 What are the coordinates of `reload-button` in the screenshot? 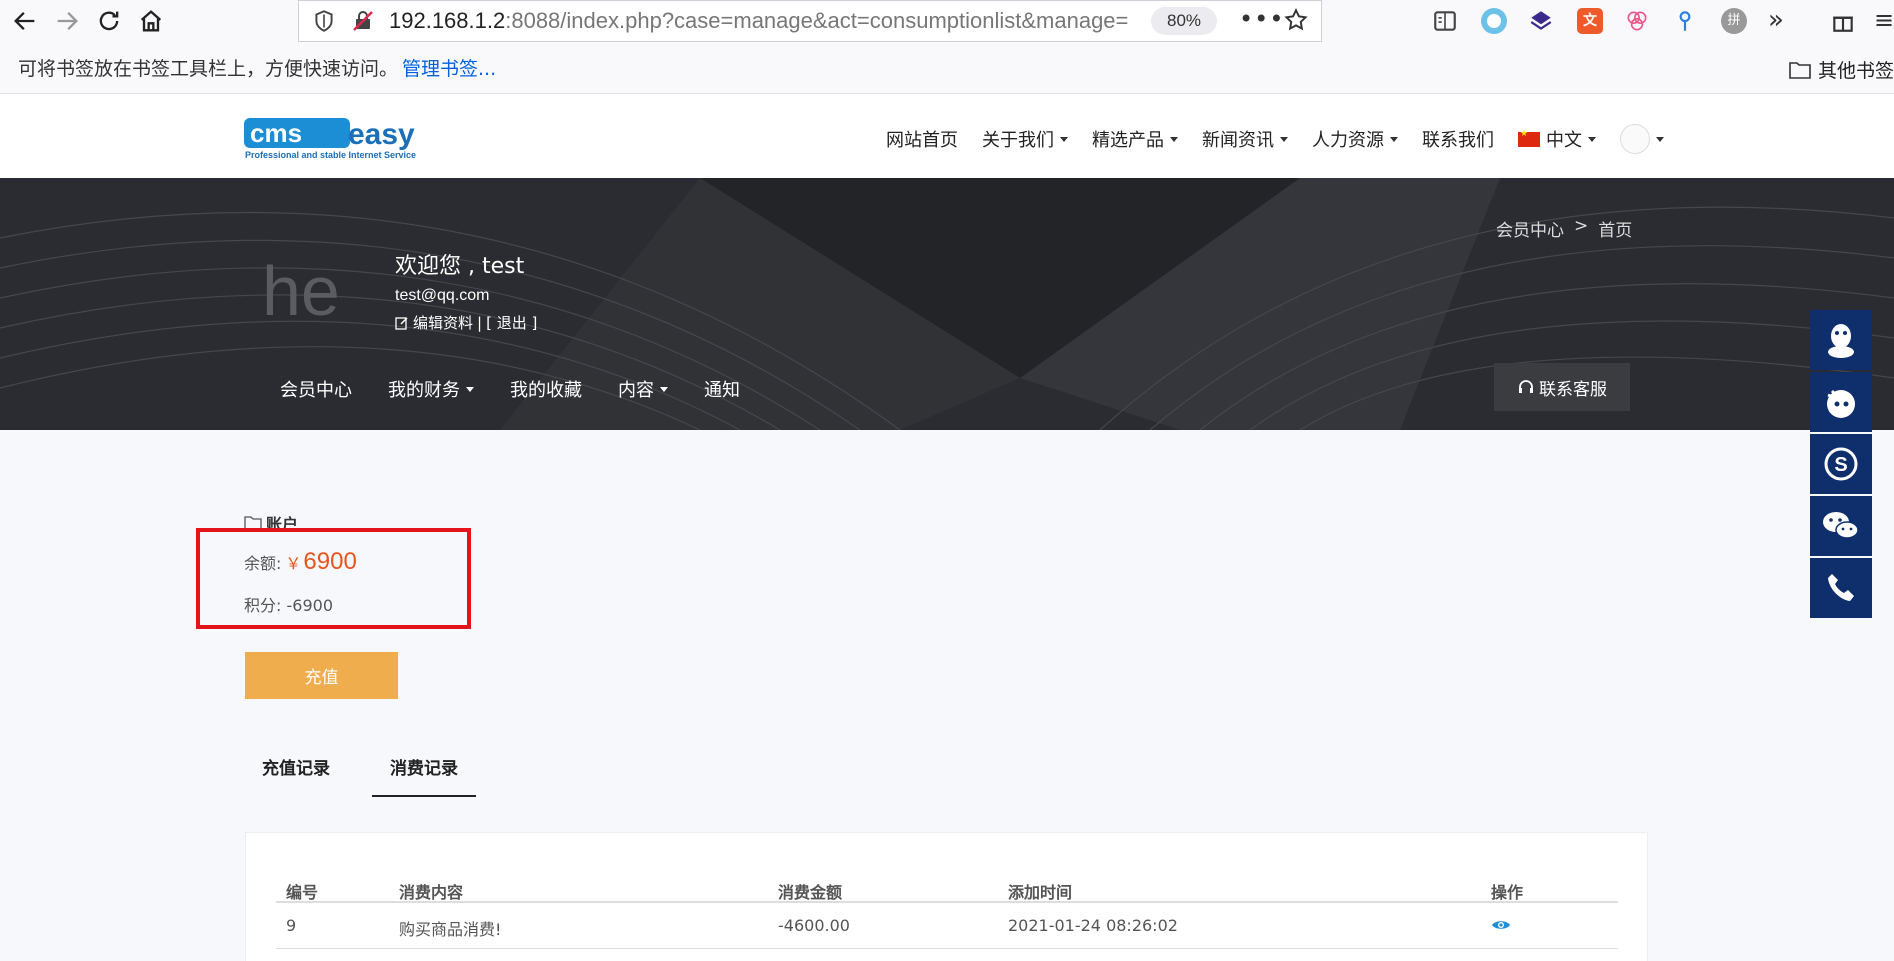 It's located at (109, 21).